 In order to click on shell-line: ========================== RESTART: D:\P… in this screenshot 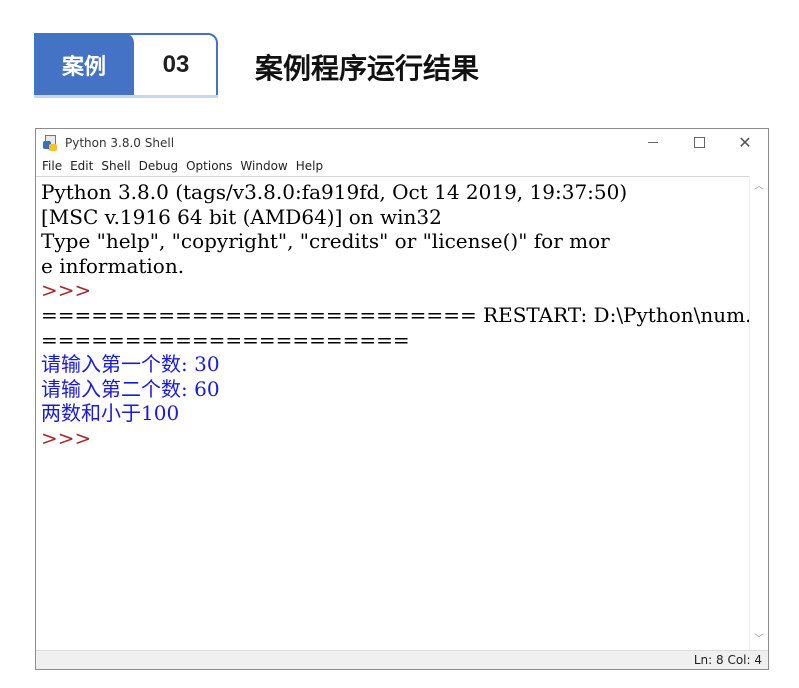, I will do `click(395, 314)`.